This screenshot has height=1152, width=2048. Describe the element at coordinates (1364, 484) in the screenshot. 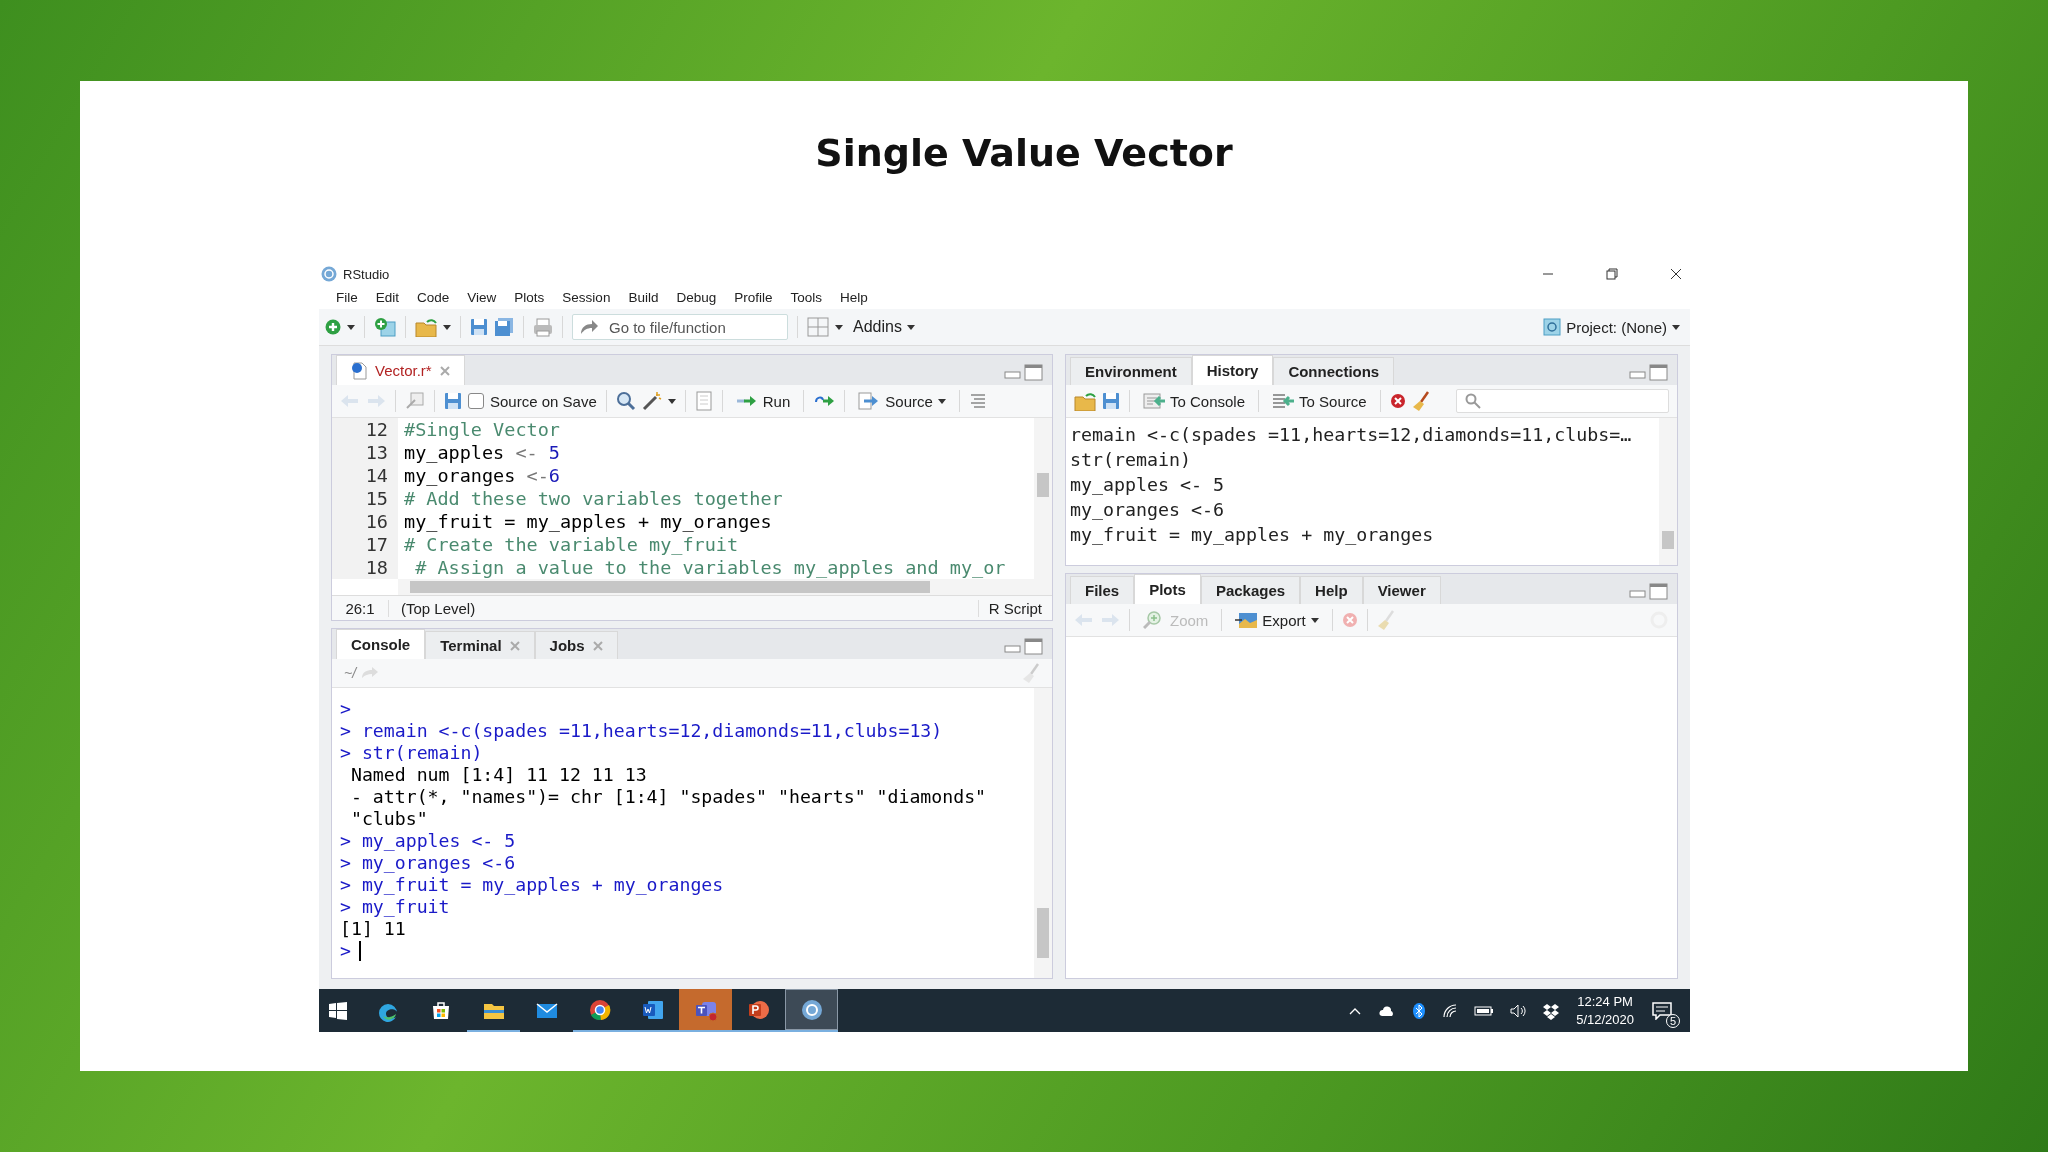

I see `history-entry: my_apples <- 5` at that location.